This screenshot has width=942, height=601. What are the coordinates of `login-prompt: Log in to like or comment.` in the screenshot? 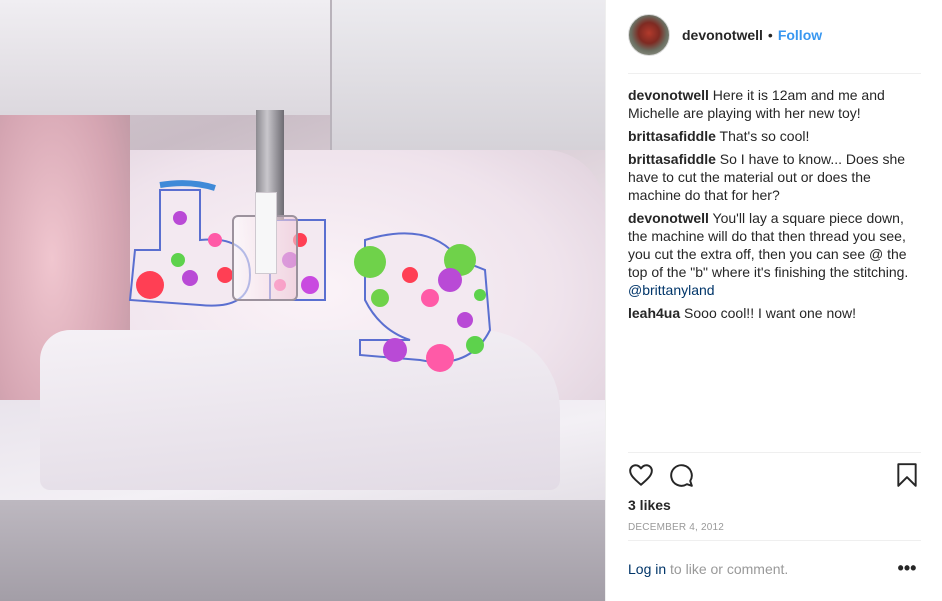 It's located at (708, 569).